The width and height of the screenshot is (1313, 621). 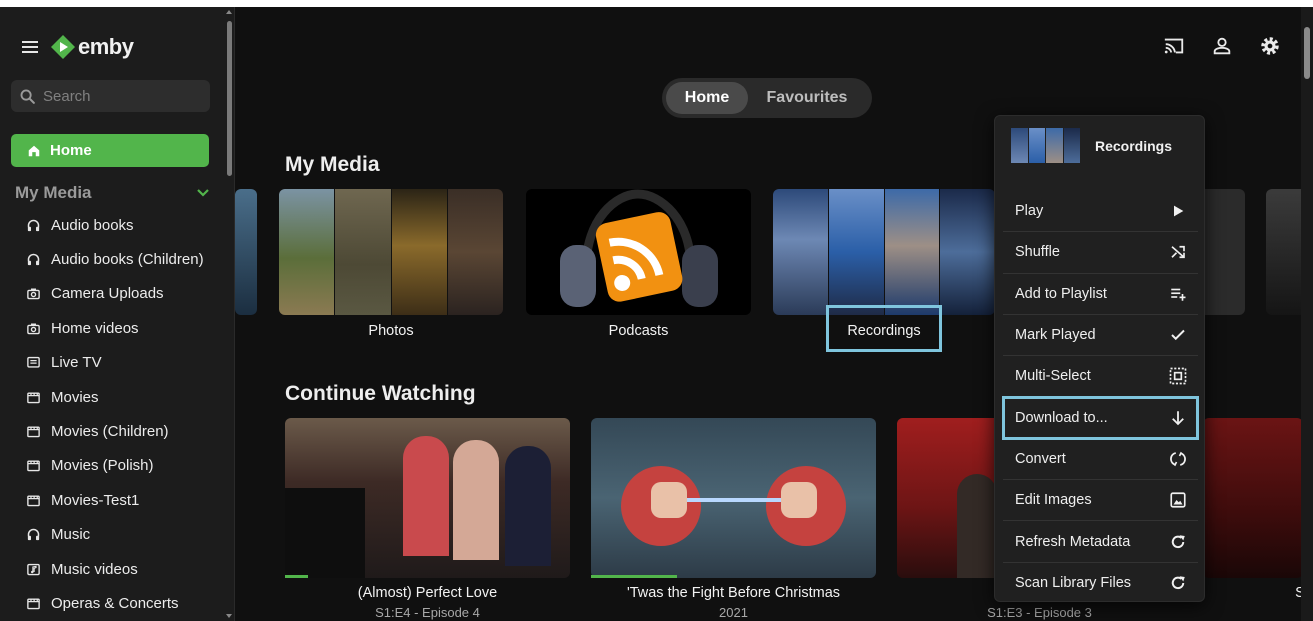 I want to click on search-box, so click(x=110, y=96).